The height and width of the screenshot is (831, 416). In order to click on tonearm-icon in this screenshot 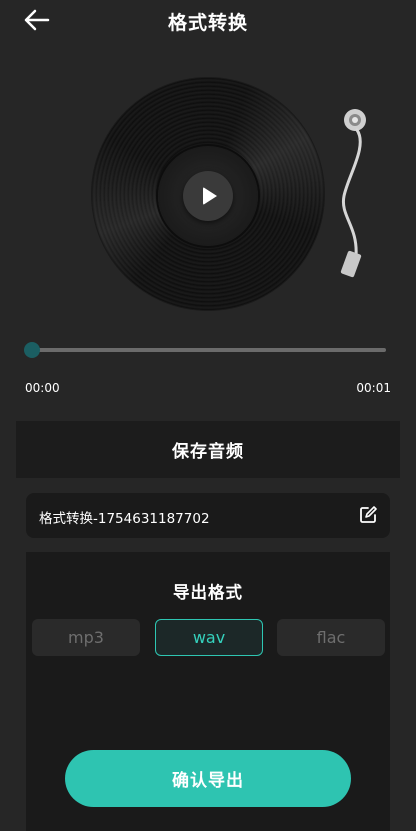, I will do `click(353, 193)`.